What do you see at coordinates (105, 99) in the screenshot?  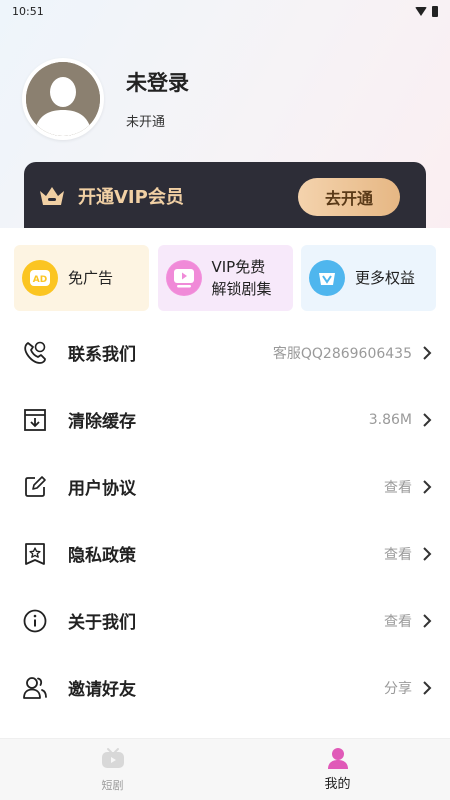 I see `profile-section: 未登录 未开通` at bounding box center [105, 99].